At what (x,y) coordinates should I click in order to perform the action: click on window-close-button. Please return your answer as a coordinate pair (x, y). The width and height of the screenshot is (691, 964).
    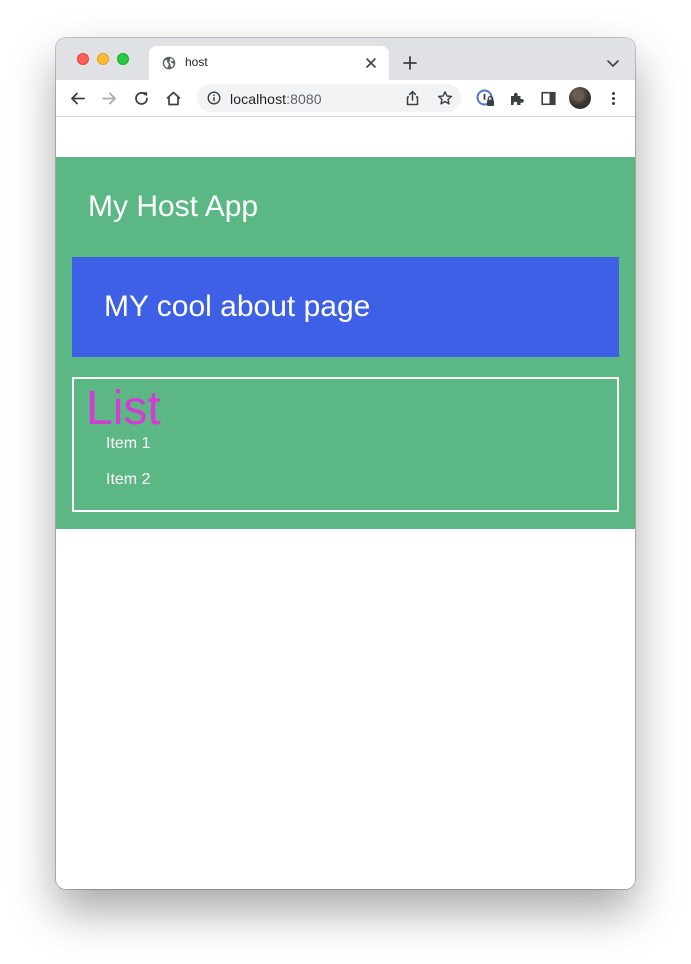
    Looking at the image, I should click on (83, 59).